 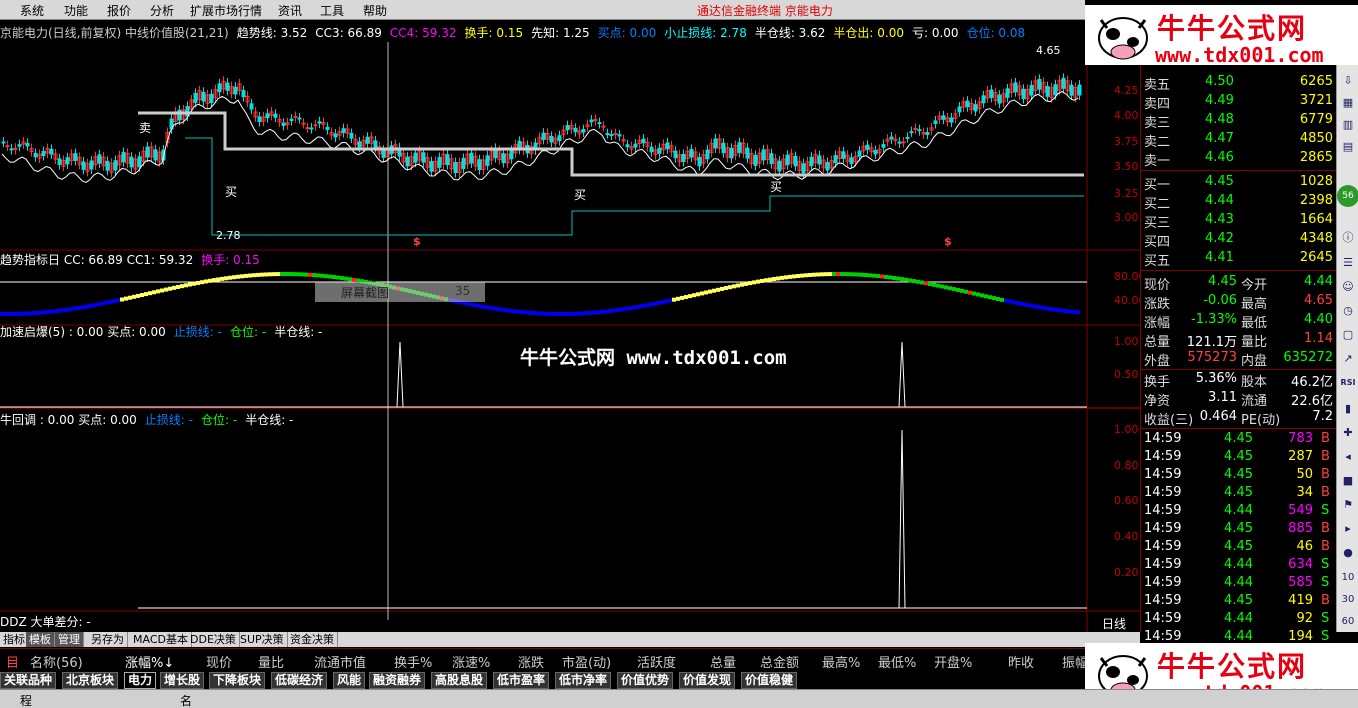 What do you see at coordinates (841, 661) in the screenshot?
I see `column-header: 最高%` at bounding box center [841, 661].